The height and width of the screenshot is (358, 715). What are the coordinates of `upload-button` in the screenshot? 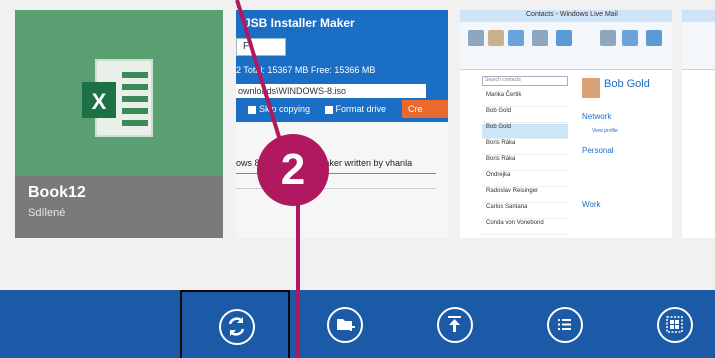 It's located at (455, 324).